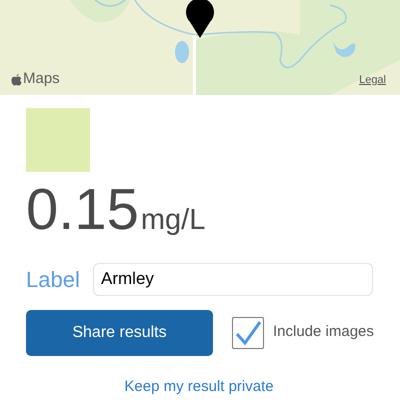 Image resolution: width=400 pixels, height=400 pixels. What do you see at coordinates (41, 79) in the screenshot?
I see `maps-logo-text: Maps` at bounding box center [41, 79].